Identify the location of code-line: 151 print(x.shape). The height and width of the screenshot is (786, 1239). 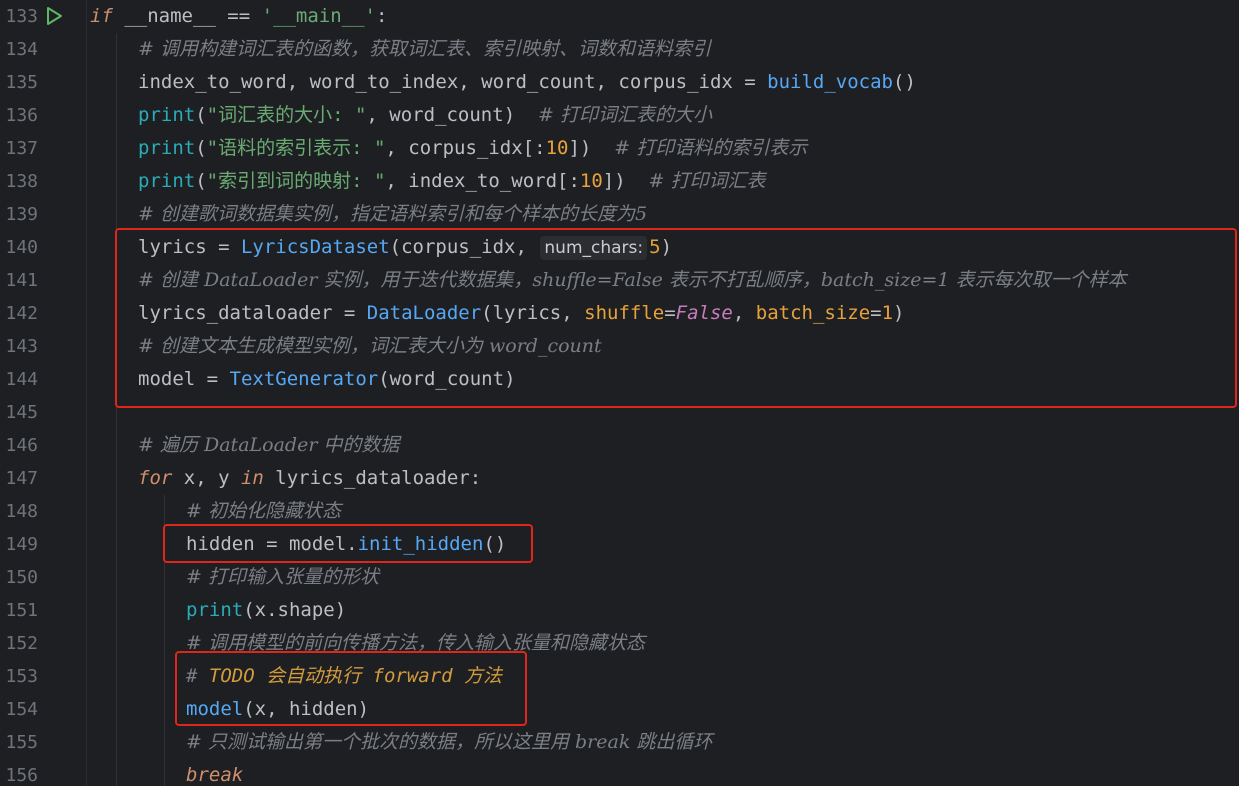
(619, 610).